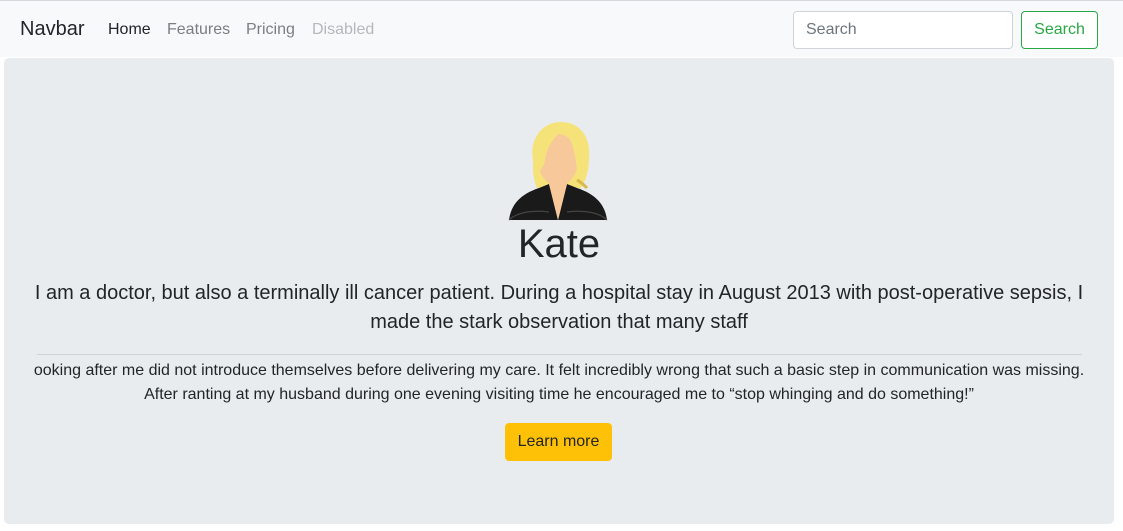  I want to click on woman-avatar-icon, so click(558, 171).